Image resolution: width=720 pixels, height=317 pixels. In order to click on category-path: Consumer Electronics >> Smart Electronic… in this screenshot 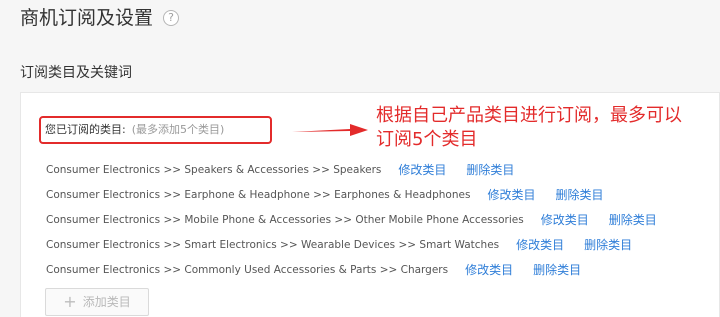, I will do `click(273, 244)`.